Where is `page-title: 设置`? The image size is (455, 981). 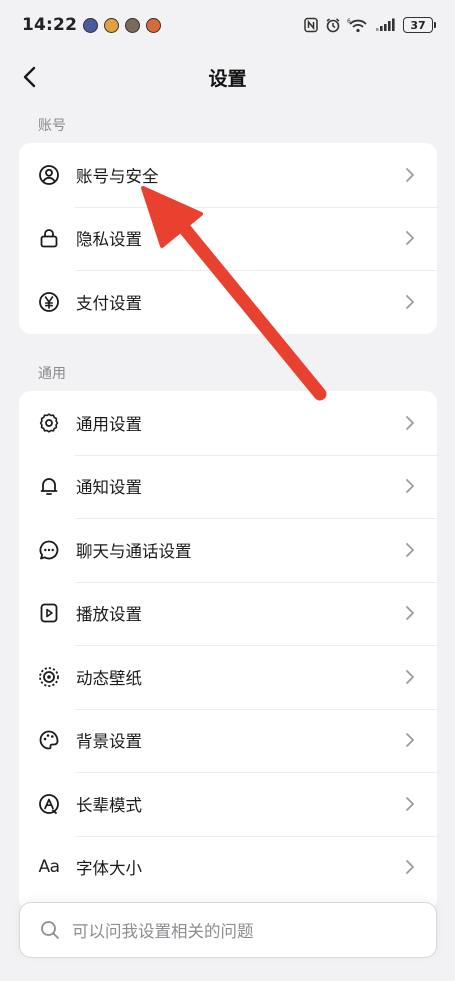
page-title: 设置 is located at coordinates (227, 78).